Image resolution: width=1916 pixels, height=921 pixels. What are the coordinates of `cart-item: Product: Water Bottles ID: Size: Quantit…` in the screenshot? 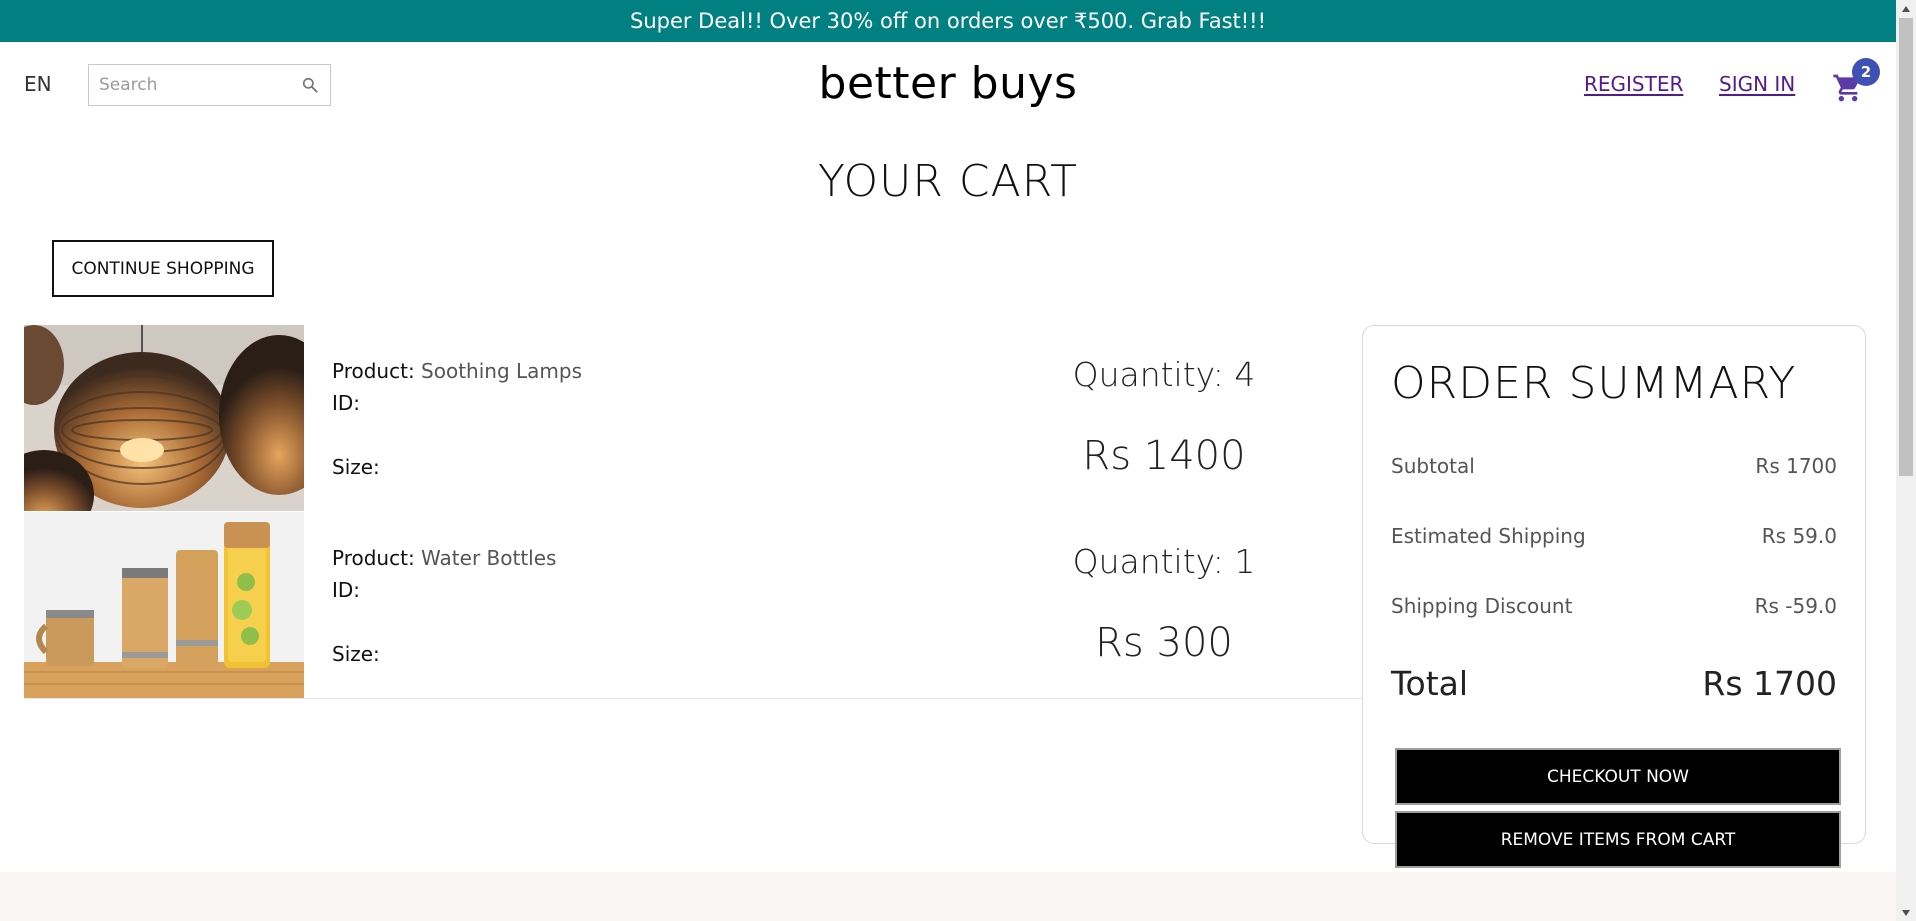 It's located at (693, 605).